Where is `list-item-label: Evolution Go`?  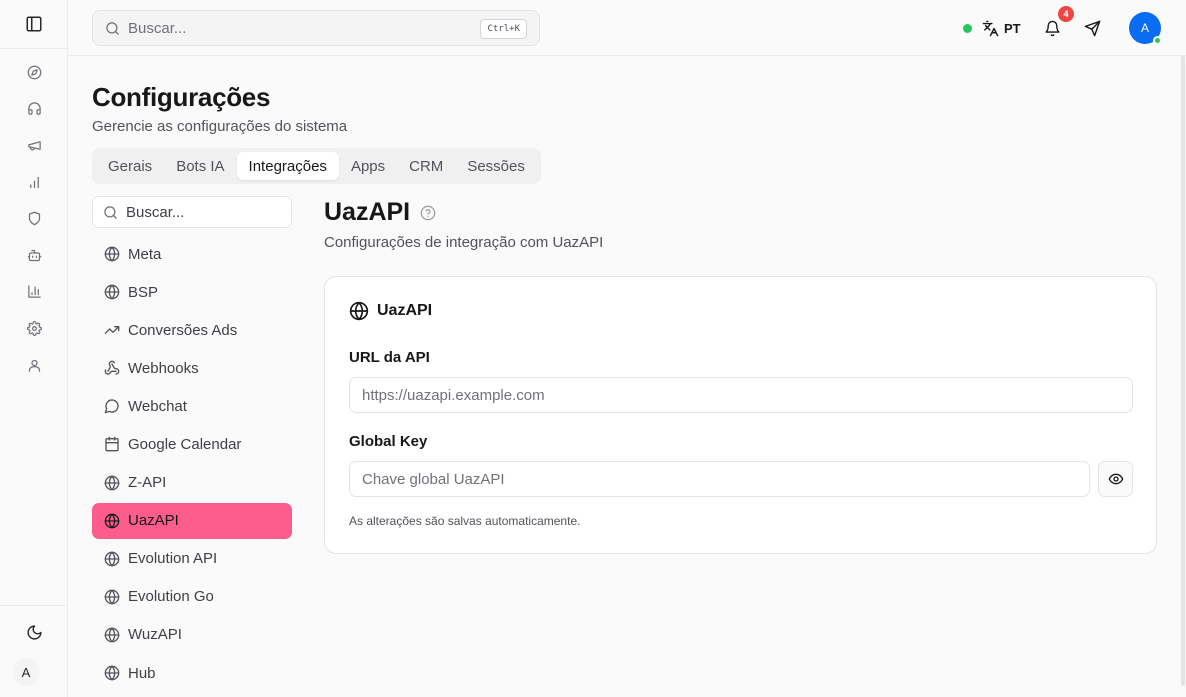 list-item-label: Evolution Go is located at coordinates (171, 597).